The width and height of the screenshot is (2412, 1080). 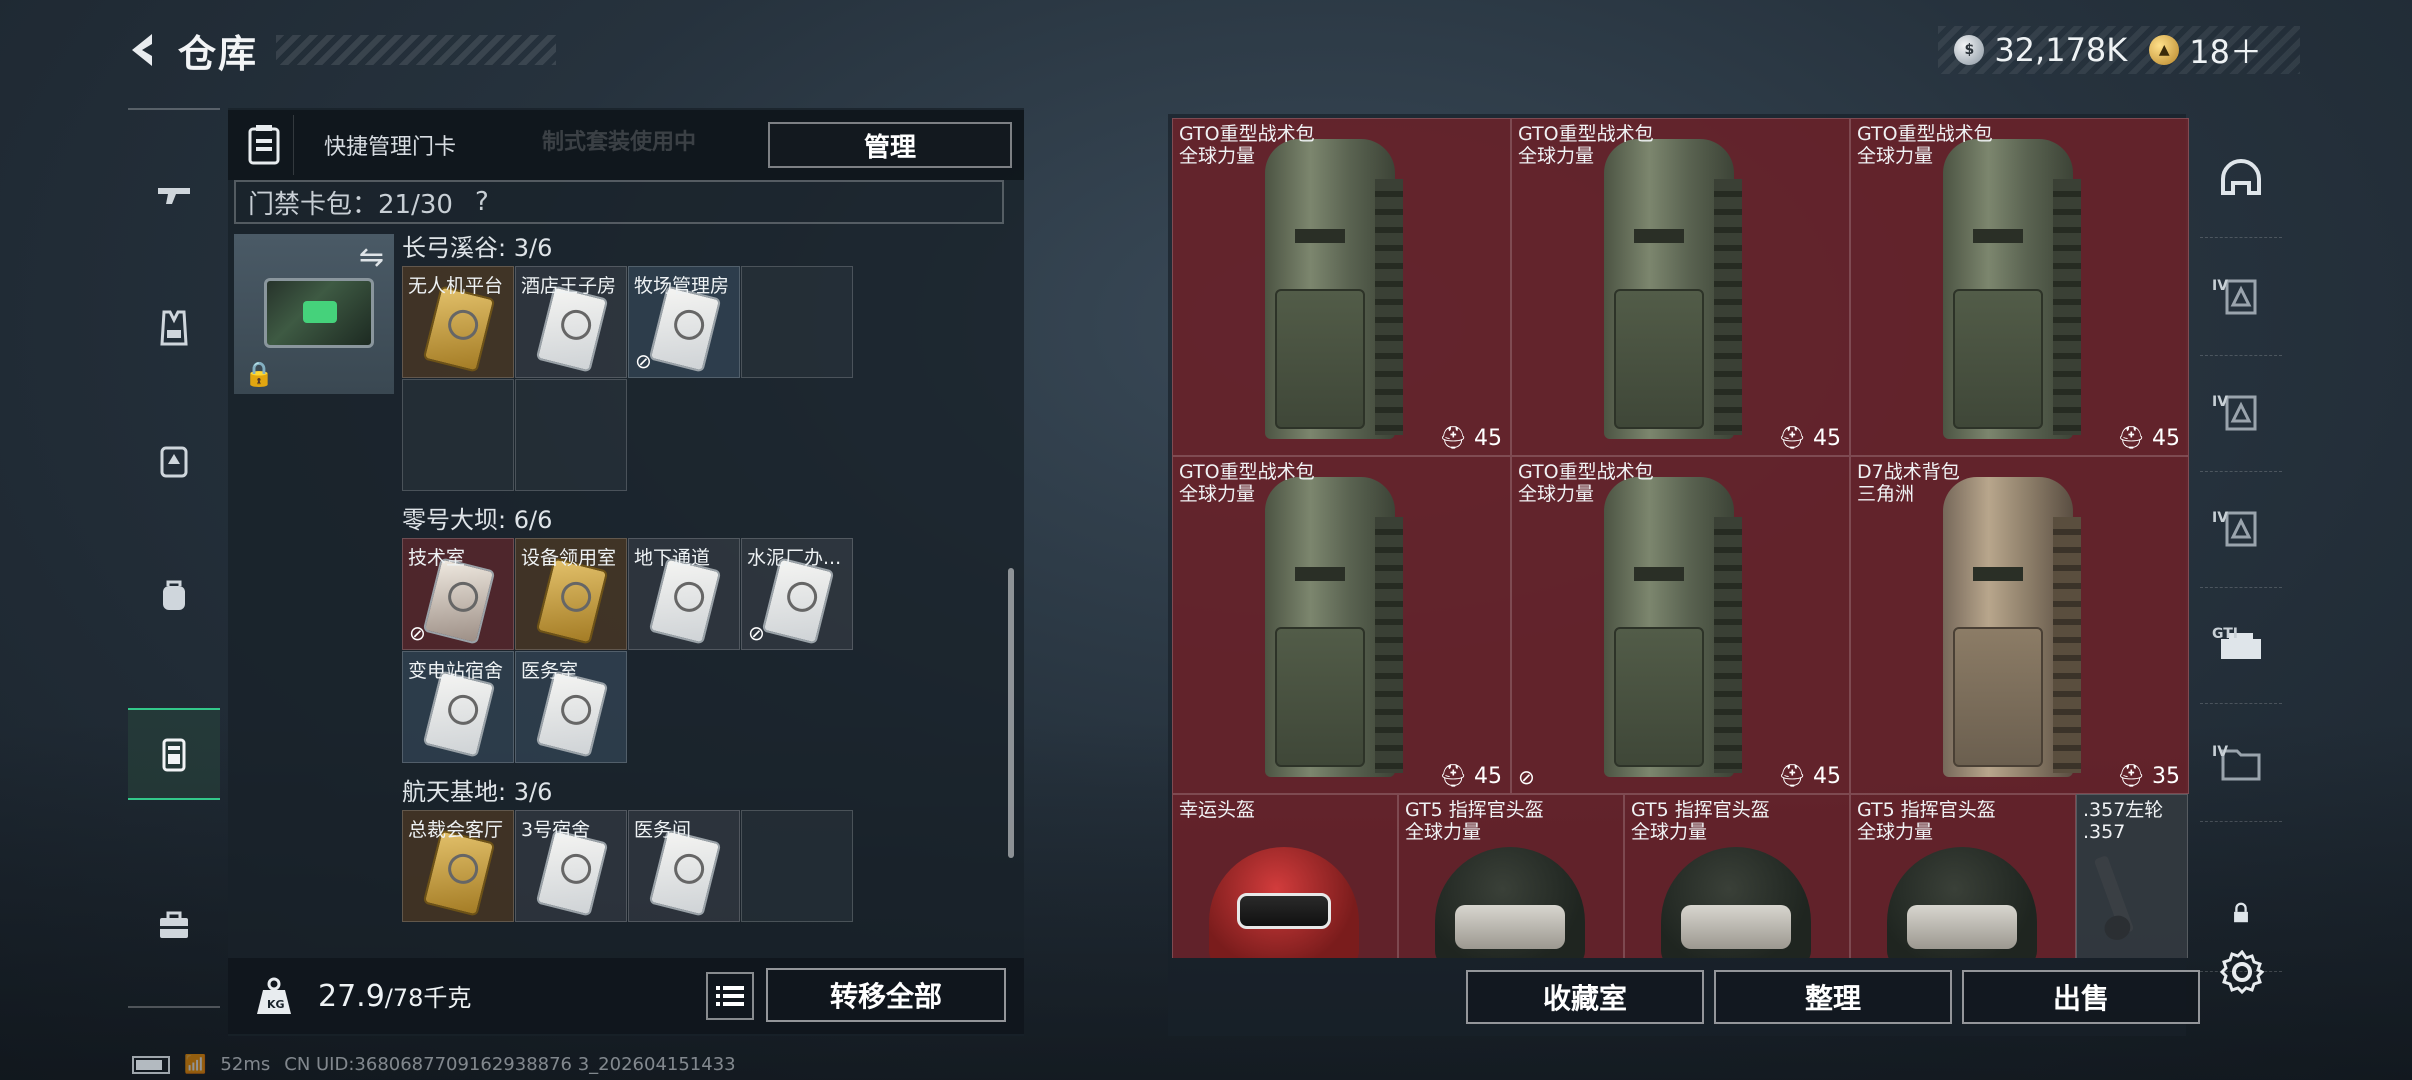 What do you see at coordinates (1833, 997) in the screenshot?
I see `sort-button: 整理` at bounding box center [1833, 997].